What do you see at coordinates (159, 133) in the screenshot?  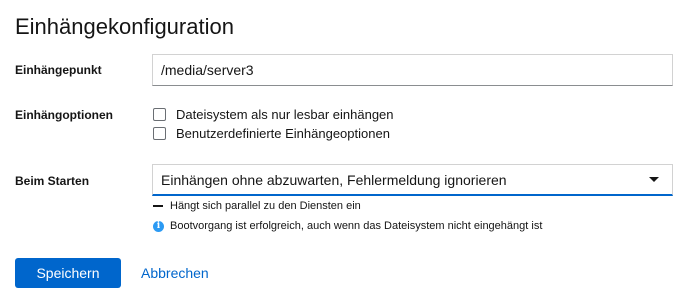 I see `custom-options-checkbox` at bounding box center [159, 133].